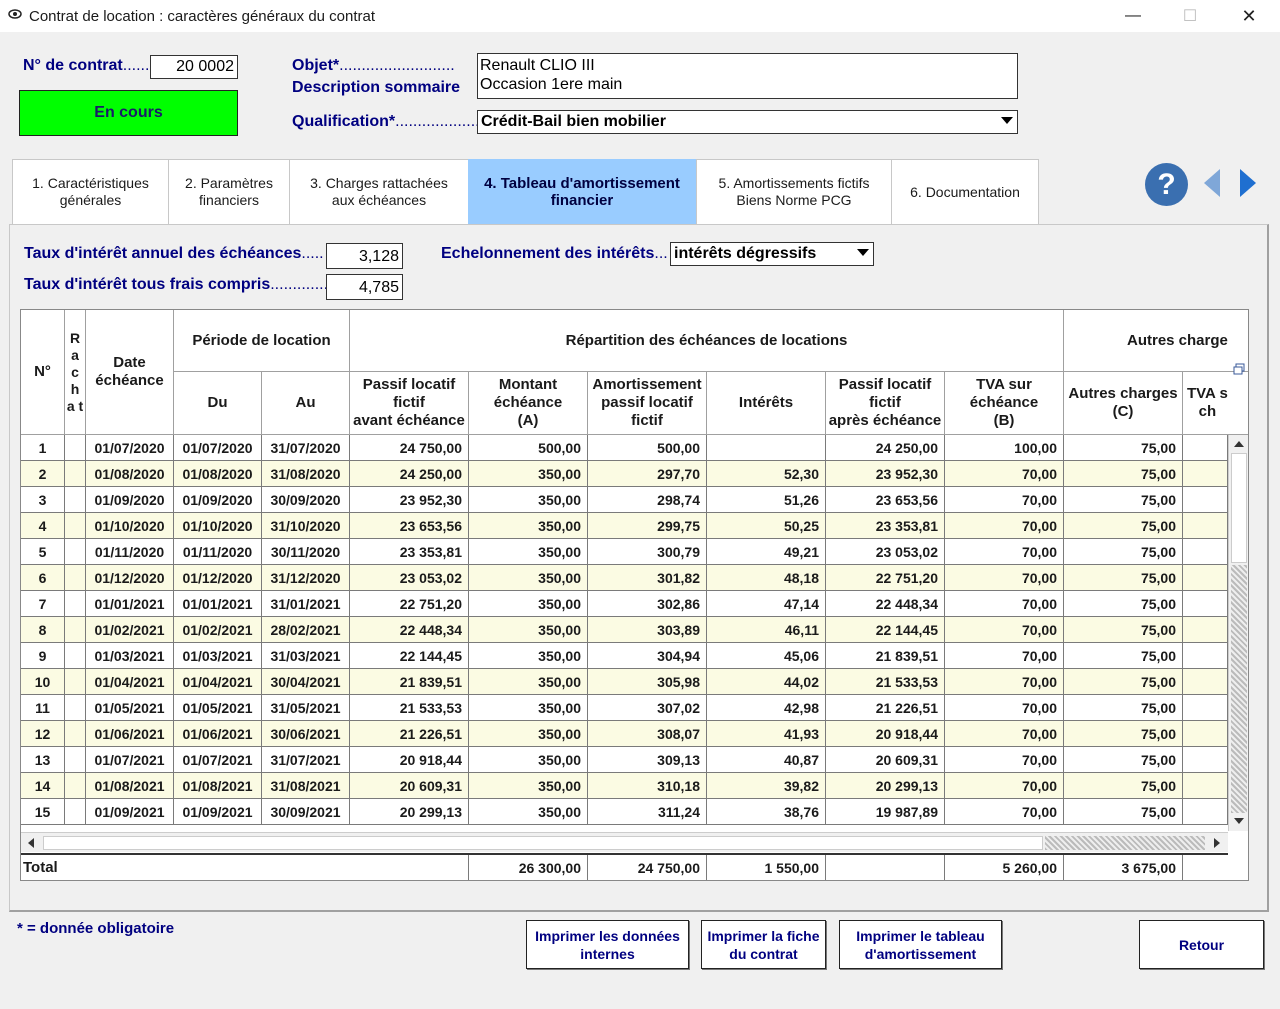  I want to click on cell-no: 4, so click(43, 526).